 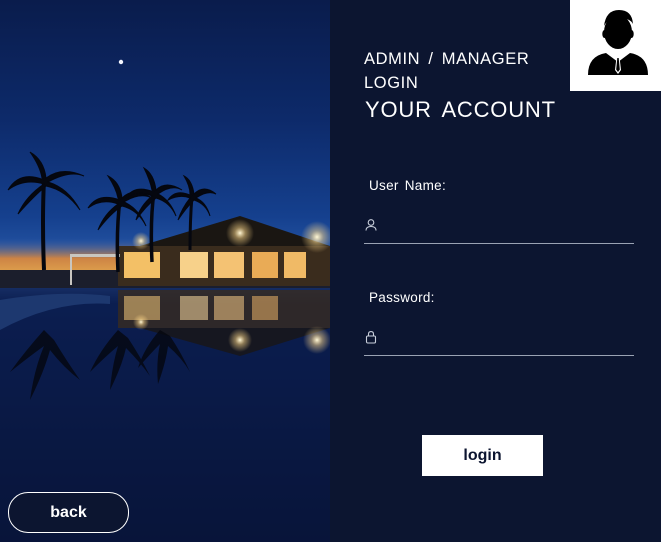 What do you see at coordinates (509, 339) in the screenshot?
I see `password-input` at bounding box center [509, 339].